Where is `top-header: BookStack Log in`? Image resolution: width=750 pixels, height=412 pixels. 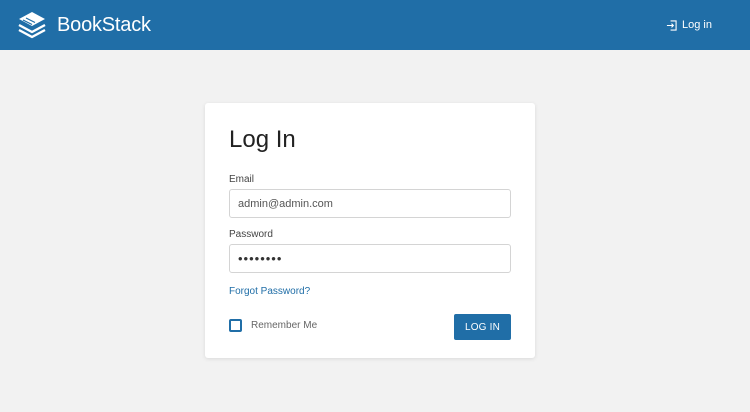 top-header: BookStack Log in is located at coordinates (375, 25).